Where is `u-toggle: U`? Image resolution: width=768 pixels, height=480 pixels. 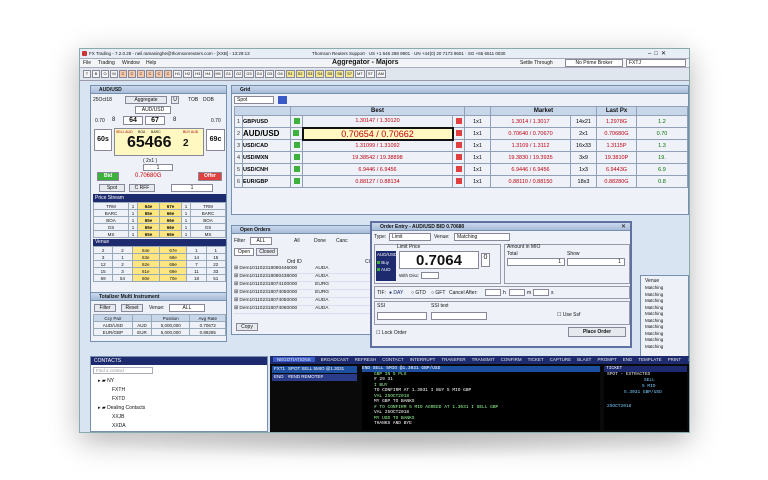 u-toggle: U is located at coordinates (175, 100).